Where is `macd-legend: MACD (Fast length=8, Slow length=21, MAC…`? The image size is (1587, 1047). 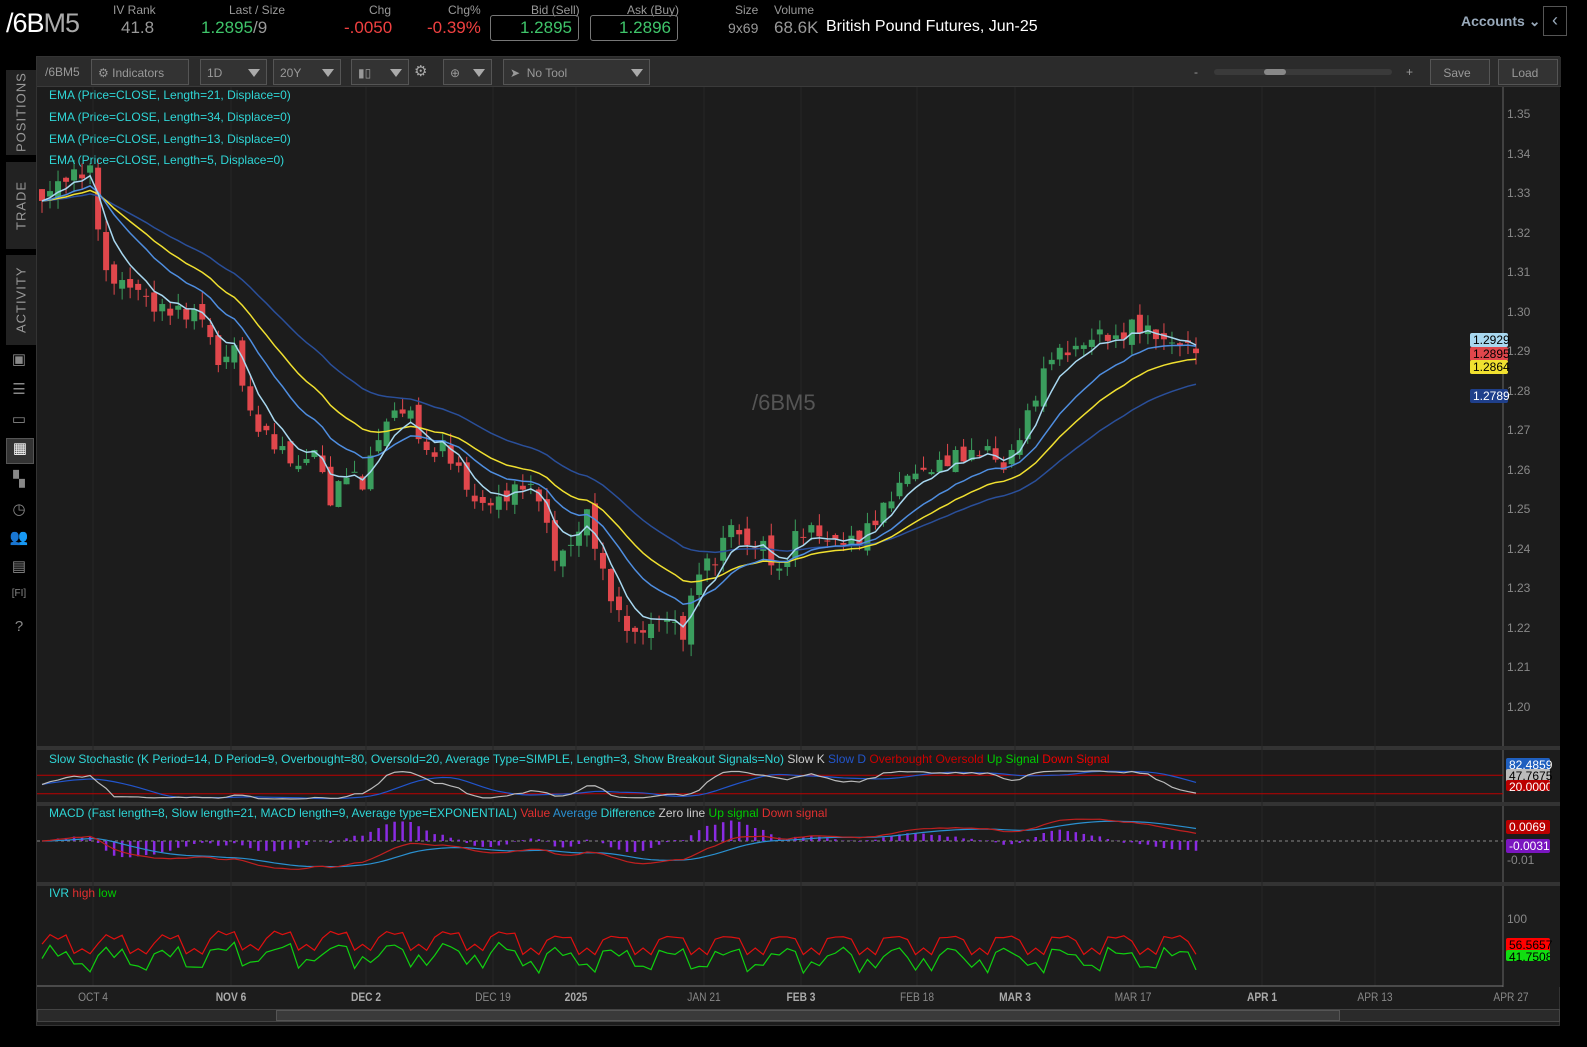
macd-legend: MACD (Fast length=8, Slow length=21, MAC… is located at coordinates (438, 813).